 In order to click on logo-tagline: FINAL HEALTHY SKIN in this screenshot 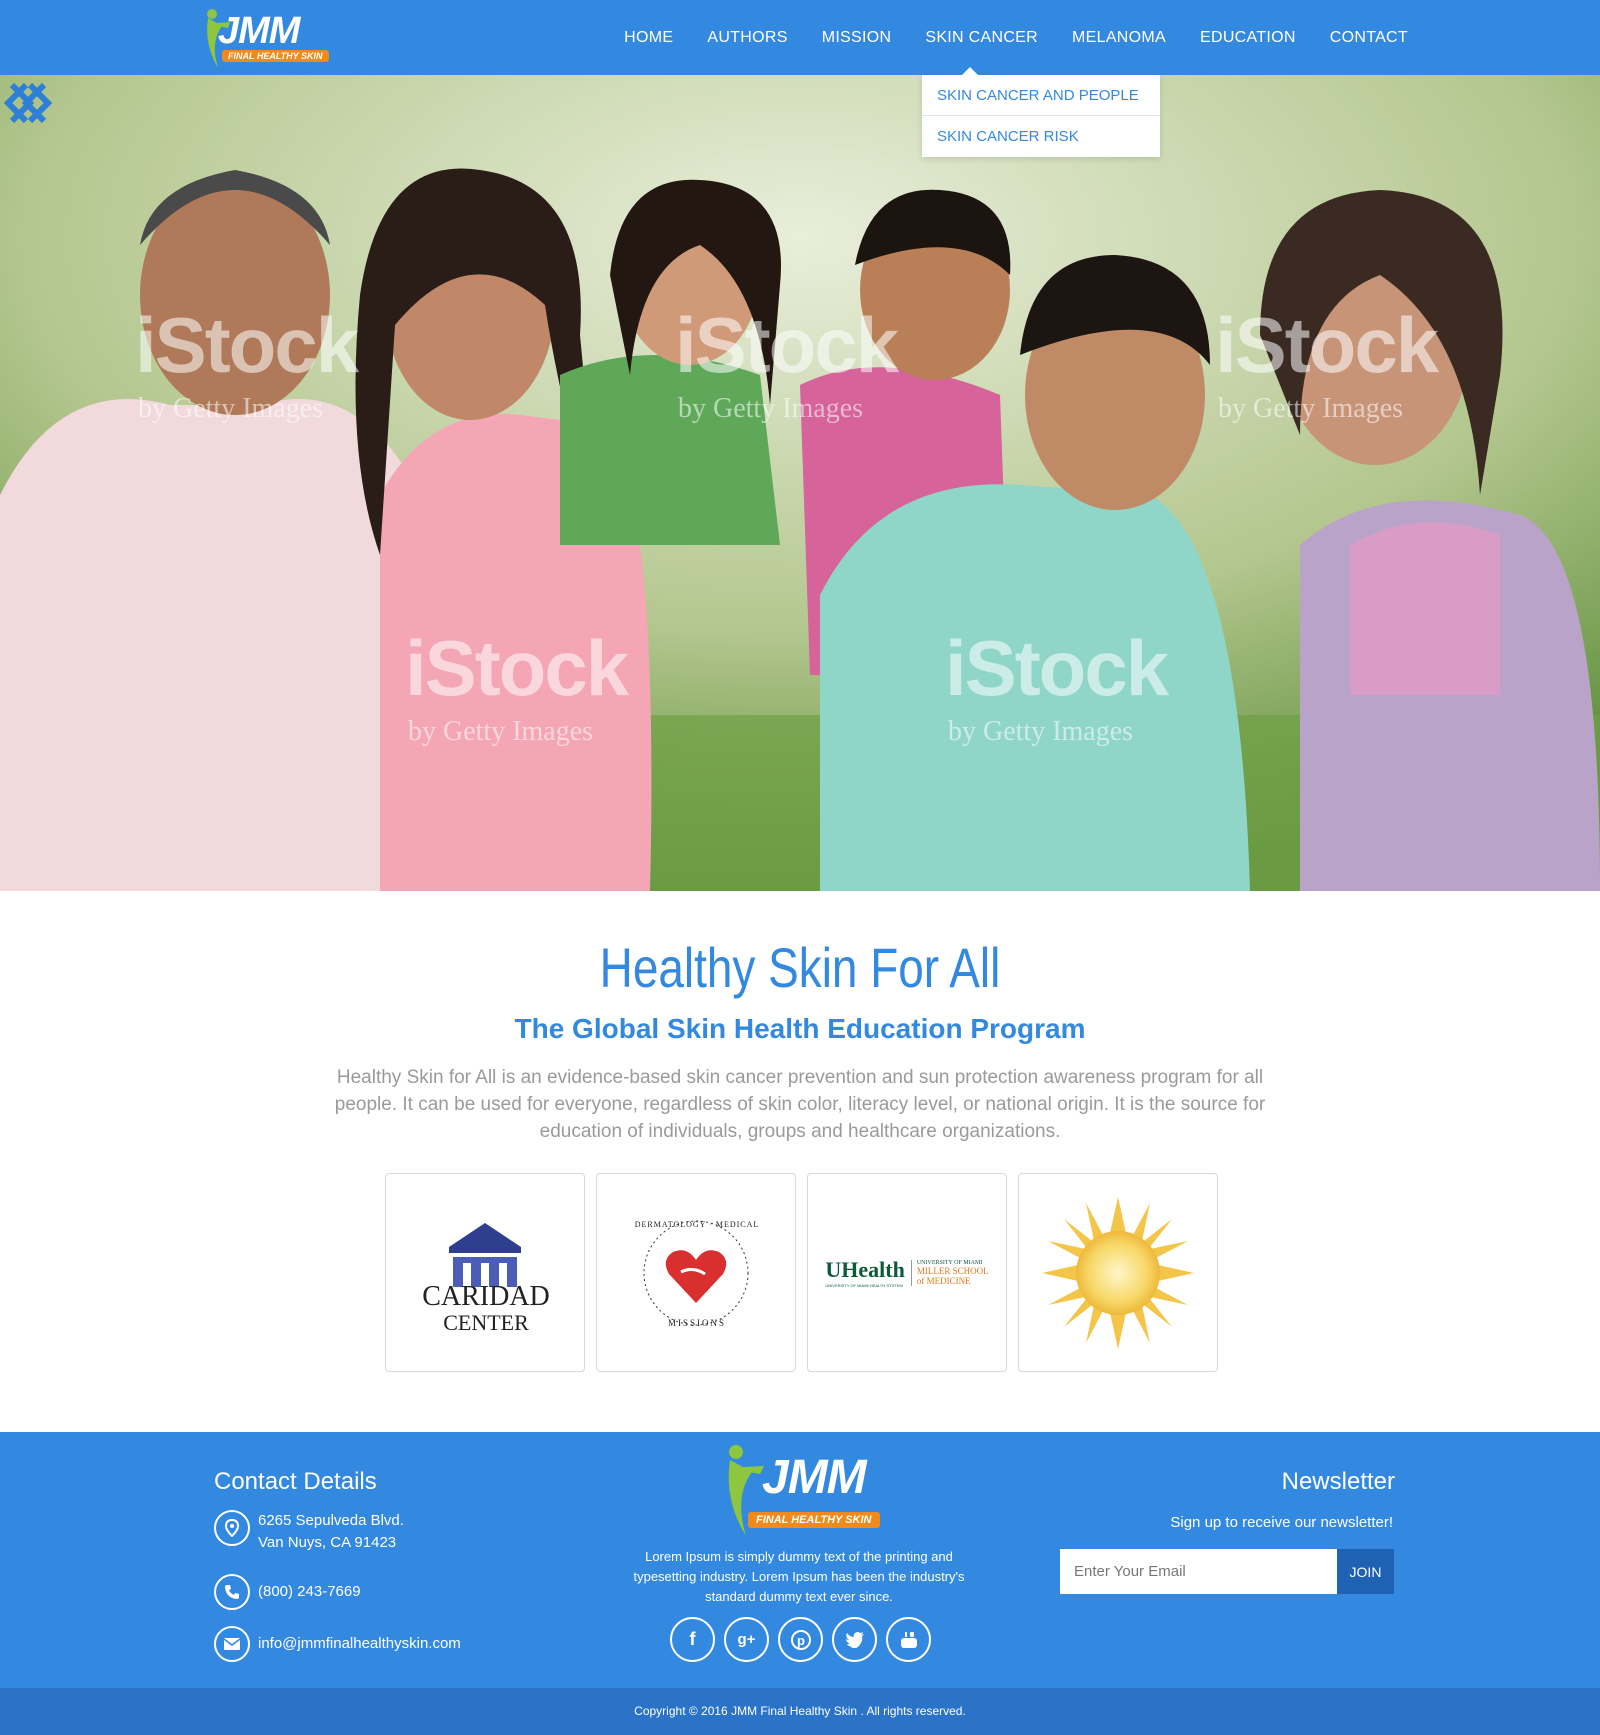, I will do `click(275, 56)`.